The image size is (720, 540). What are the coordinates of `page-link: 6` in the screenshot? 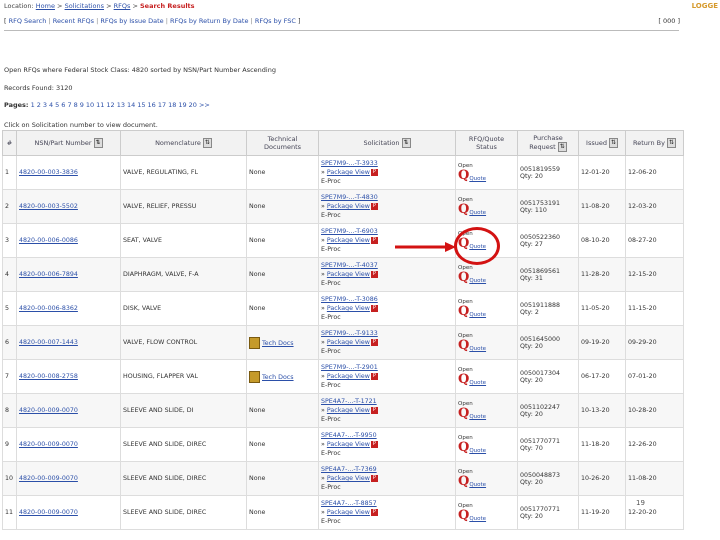 It's located at (63, 105).